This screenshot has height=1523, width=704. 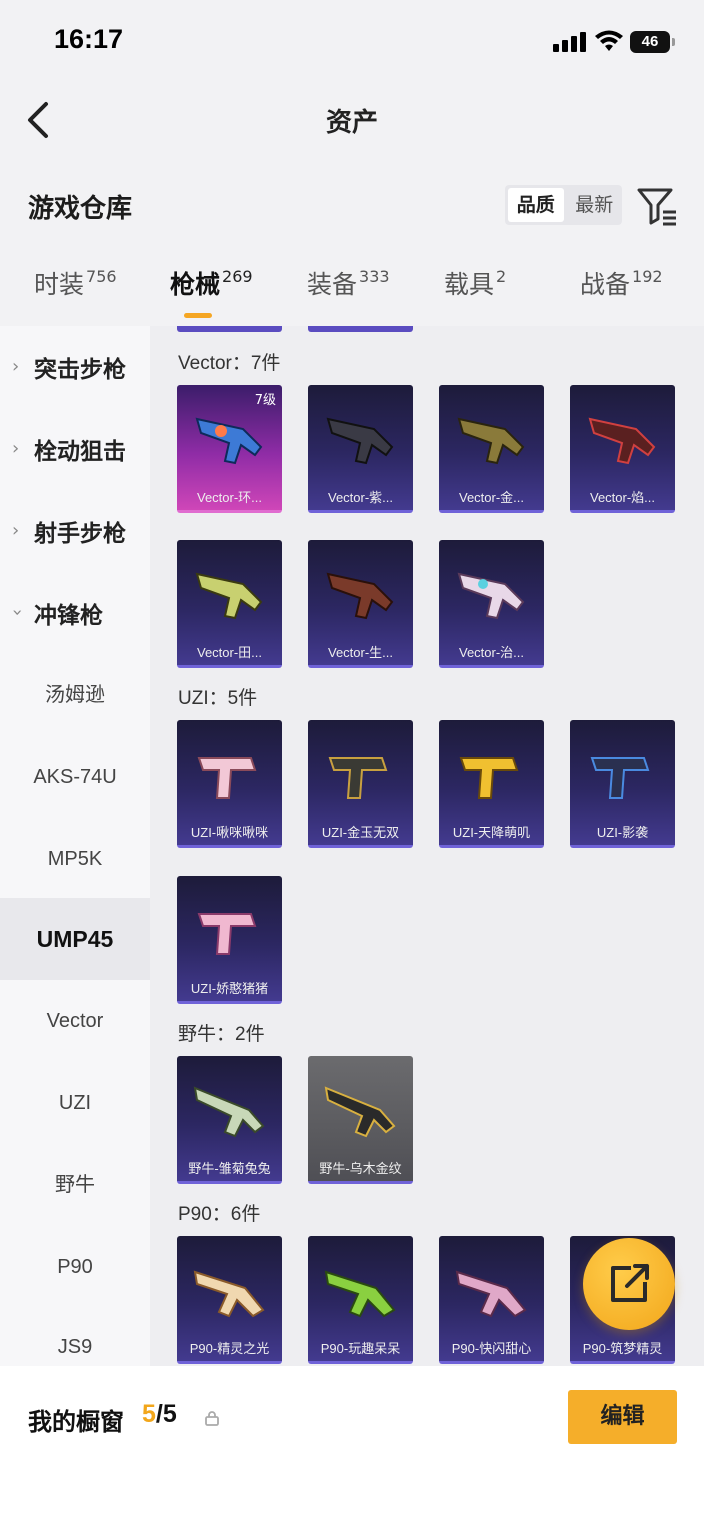 I want to click on item-card: P90-快闪甜心, so click(x=491, y=1300).